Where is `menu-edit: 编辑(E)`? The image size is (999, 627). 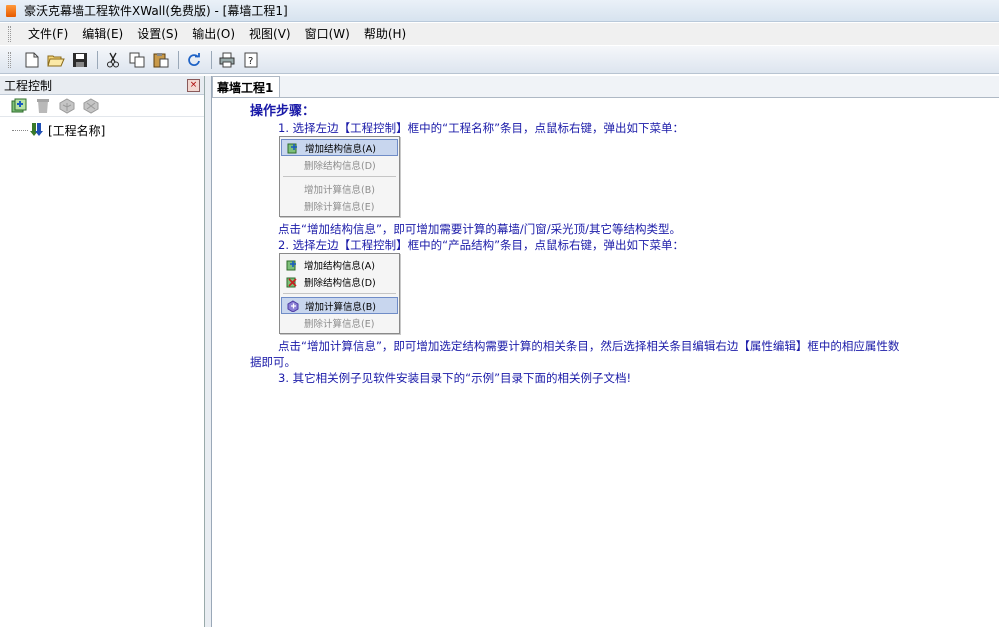 menu-edit: 编辑(E) is located at coordinates (102, 34).